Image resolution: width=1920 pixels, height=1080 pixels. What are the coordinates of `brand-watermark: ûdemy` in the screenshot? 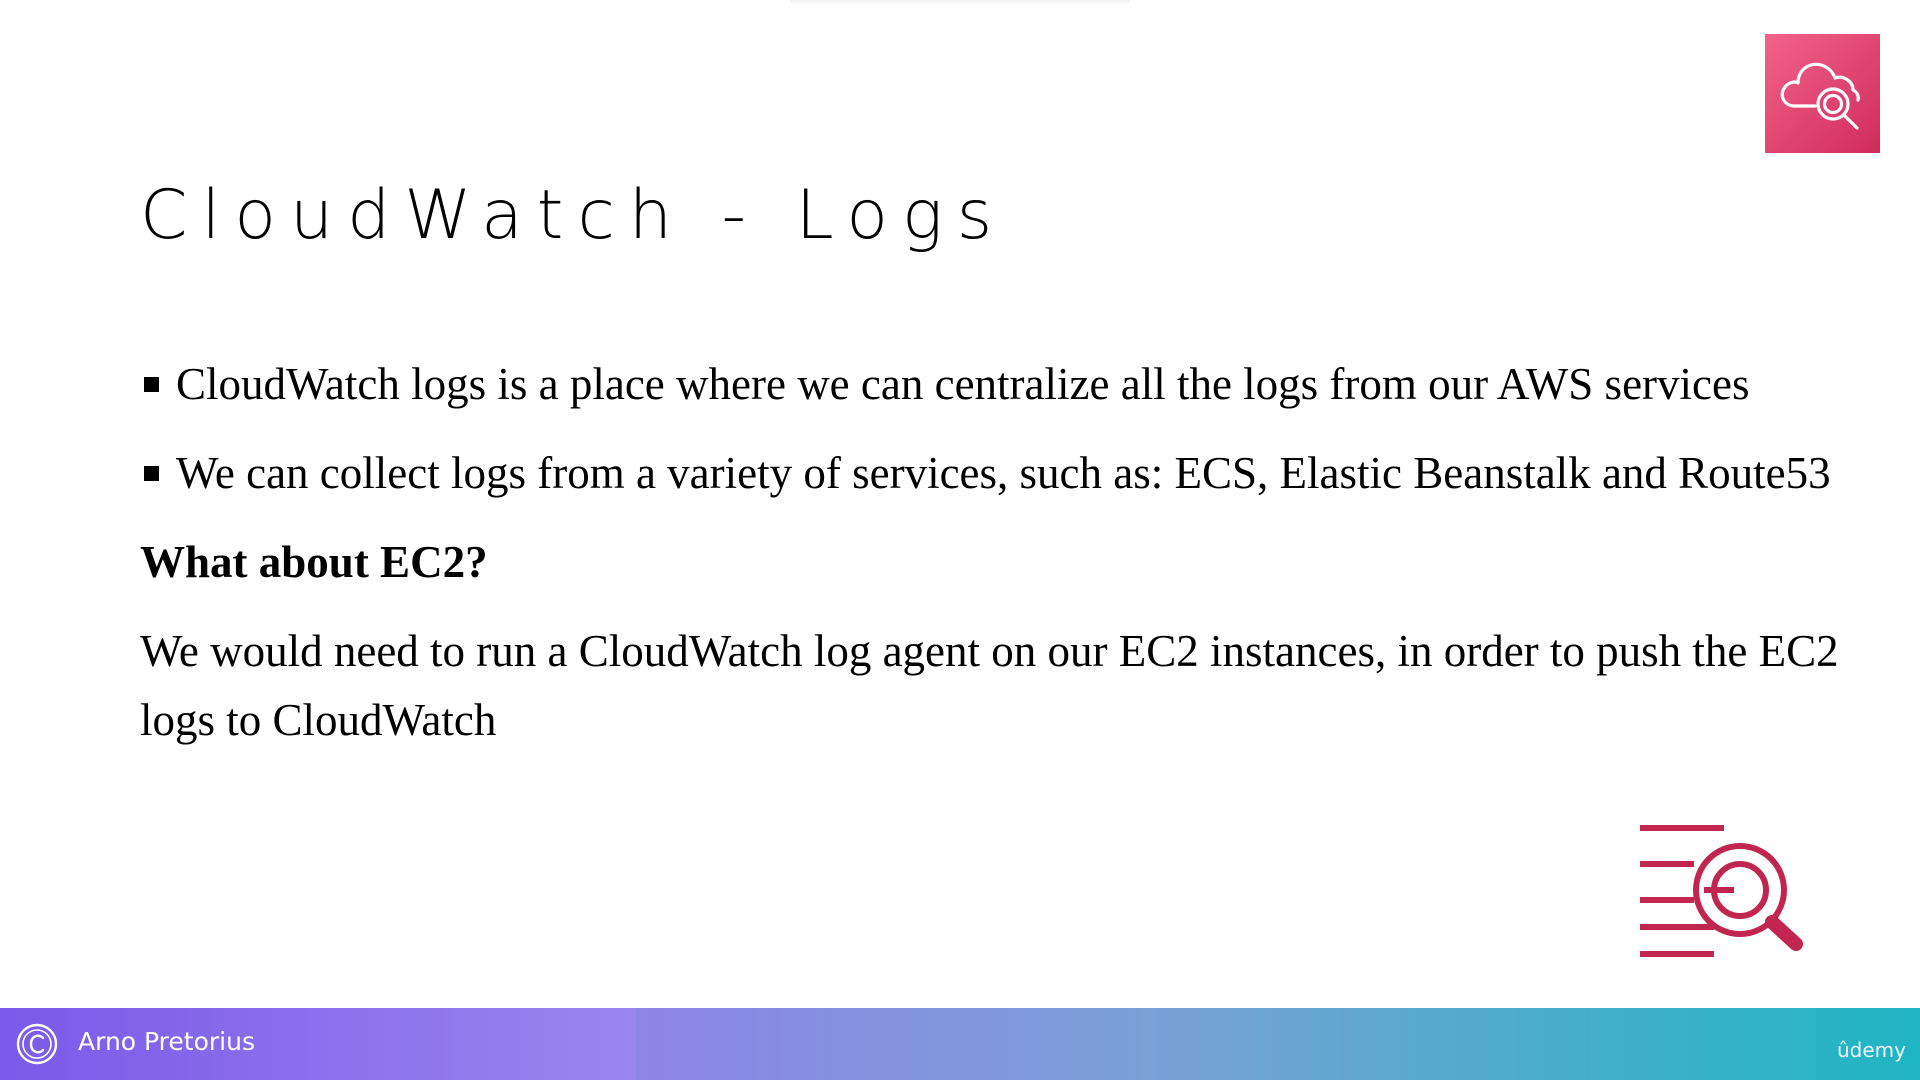 It's located at (1871, 1050).